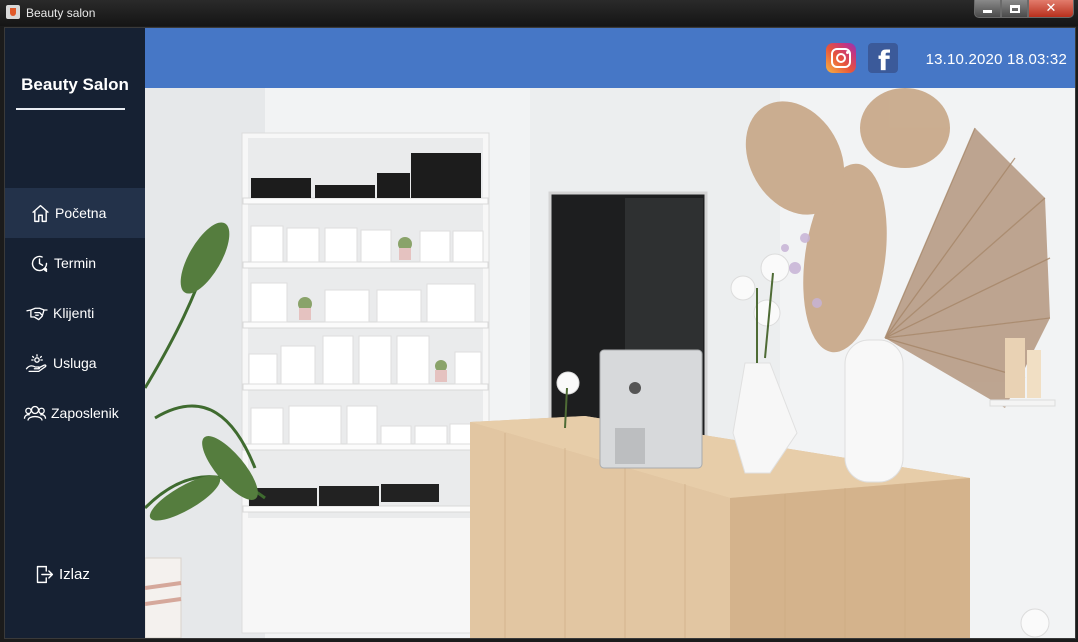 The height and width of the screenshot is (642, 1078). I want to click on sidebar-item-klijenti: Klijenti, so click(75, 313).